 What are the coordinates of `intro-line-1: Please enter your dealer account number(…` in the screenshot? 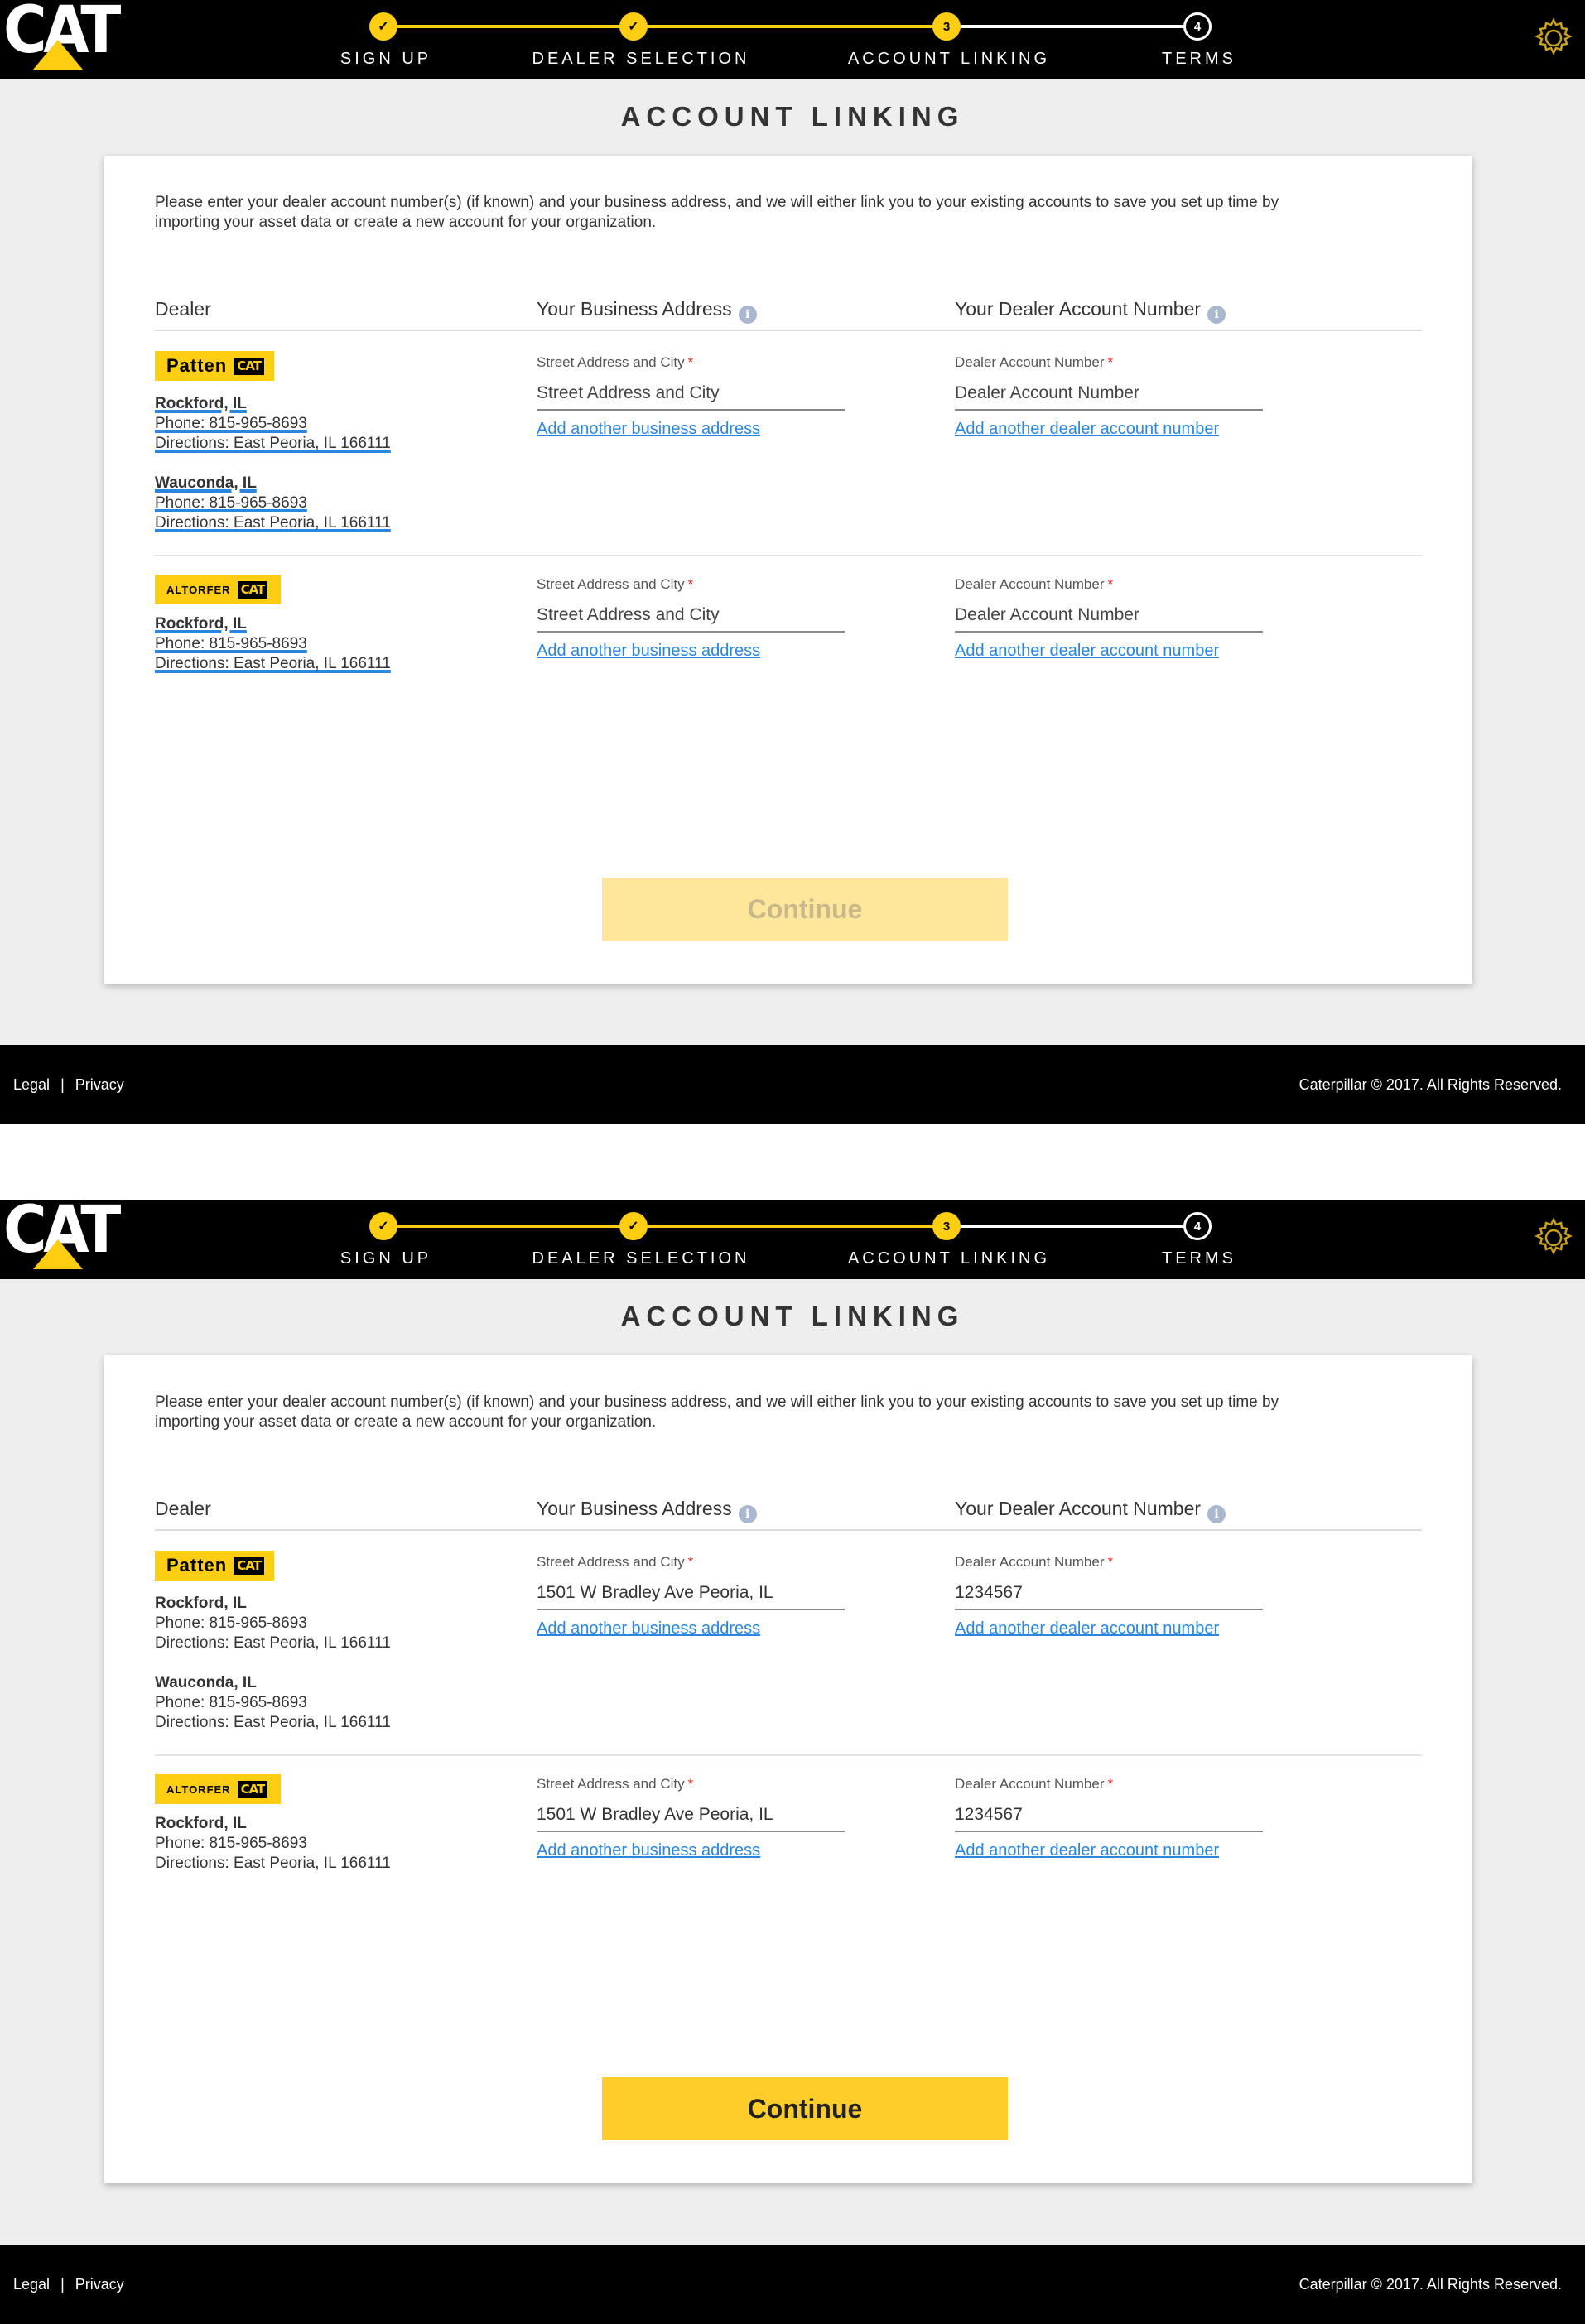 It's located at (717, 202).